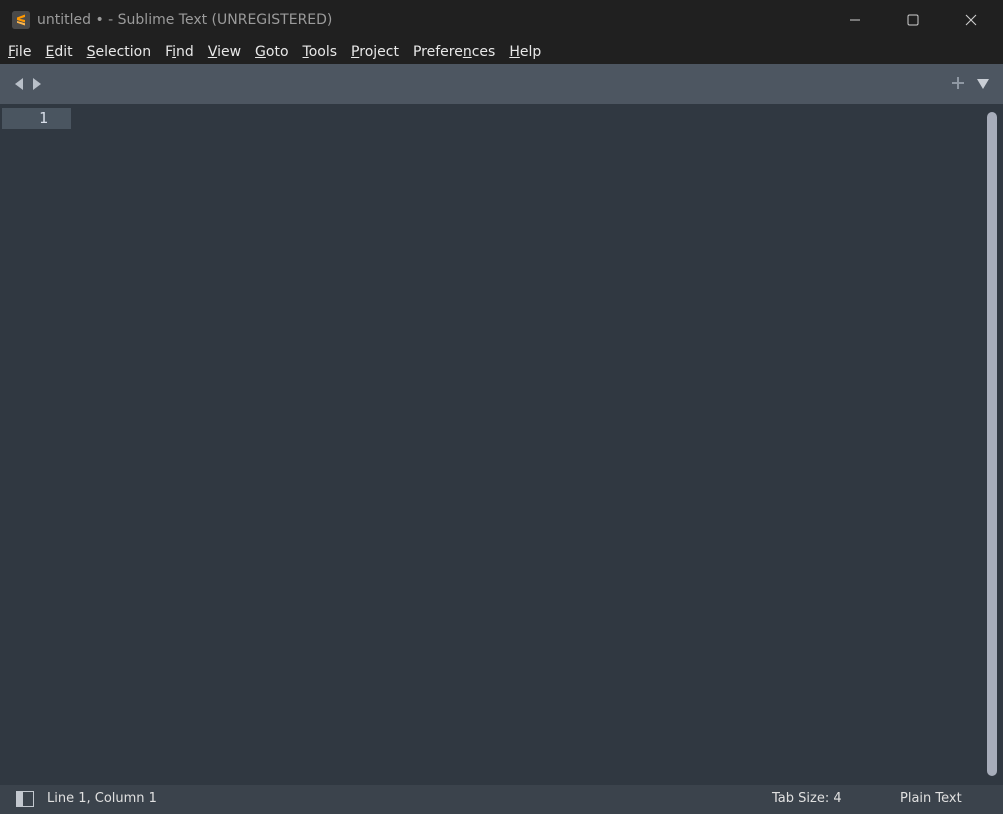 The image size is (1003, 814). I want to click on menu-edit: Edit, so click(58, 52).